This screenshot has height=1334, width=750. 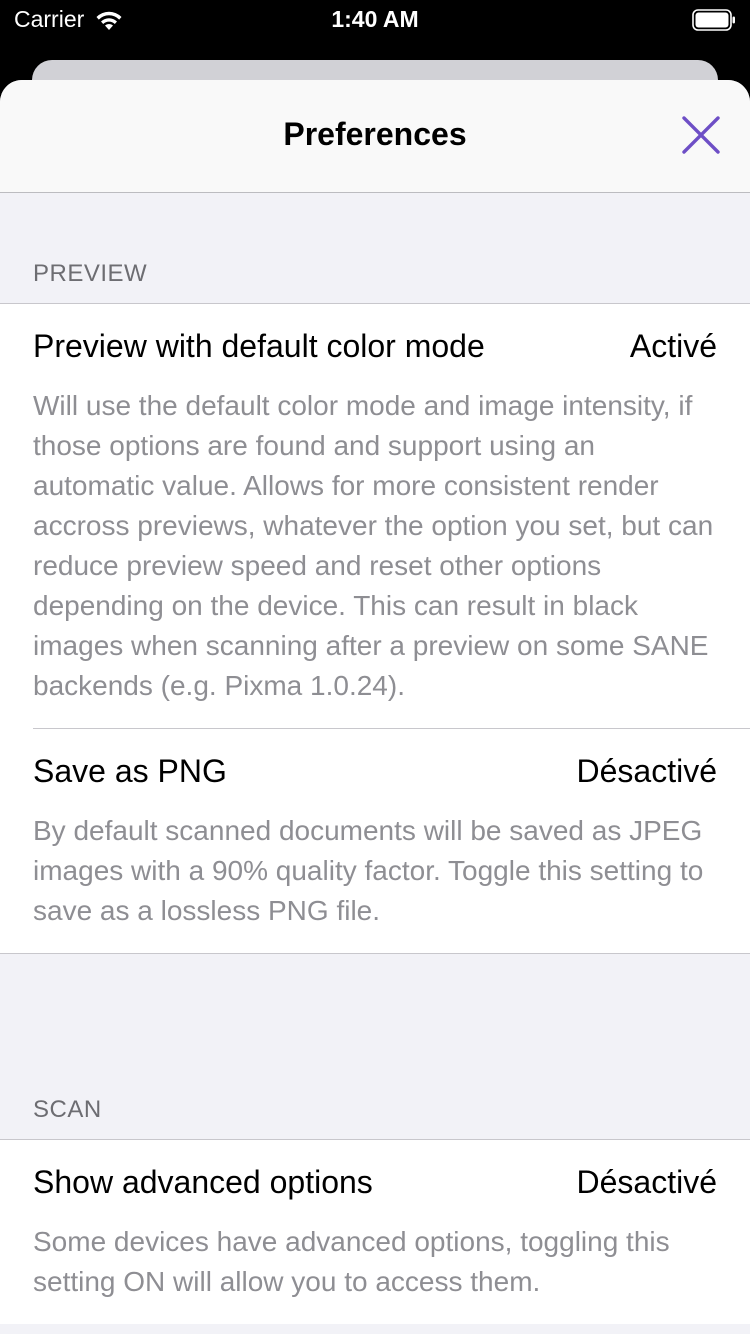 I want to click on navigation-bar: Preferences, so click(x=375, y=136).